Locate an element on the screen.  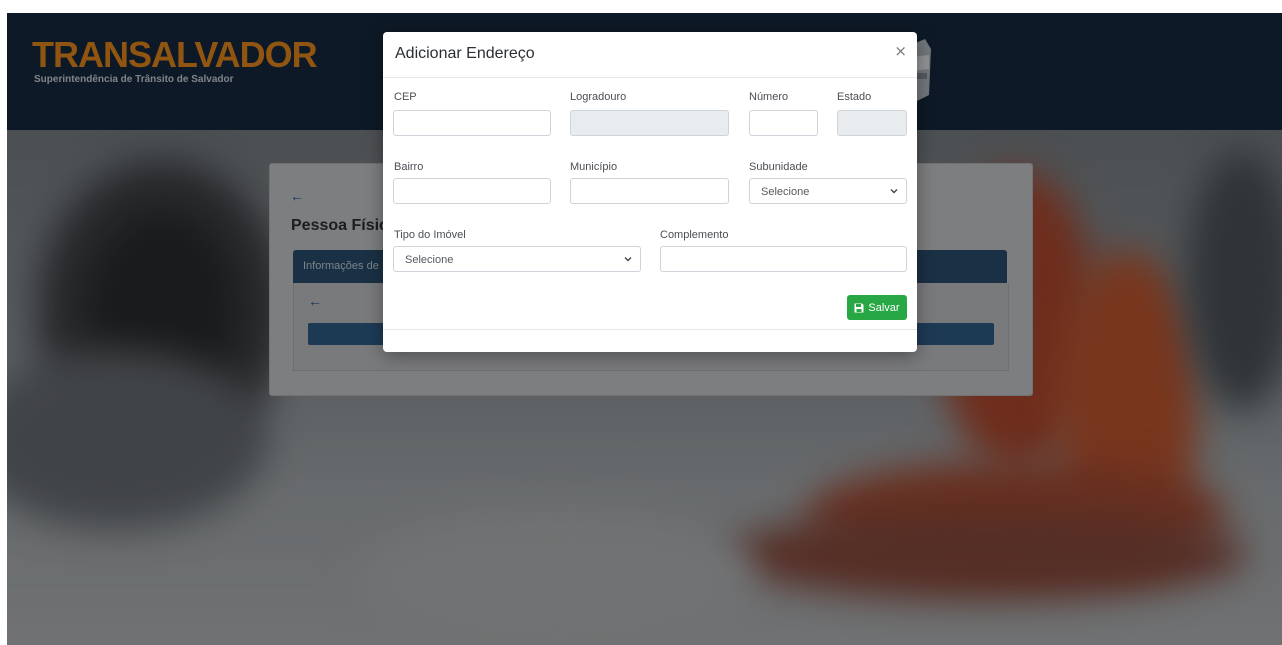
subunidade-label: Subunidade is located at coordinates (778, 167).